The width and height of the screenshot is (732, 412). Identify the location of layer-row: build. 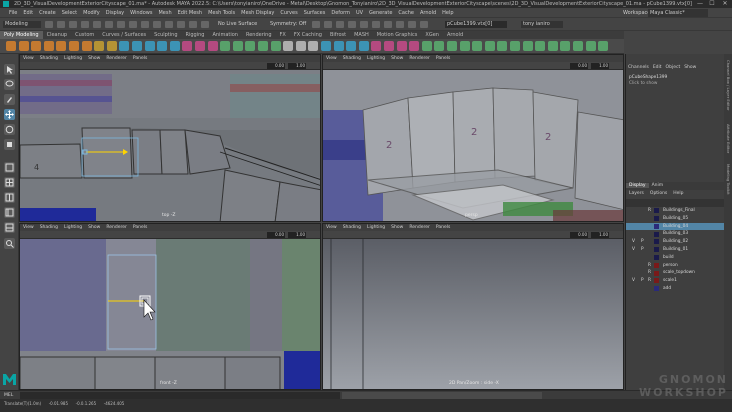
(675, 258).